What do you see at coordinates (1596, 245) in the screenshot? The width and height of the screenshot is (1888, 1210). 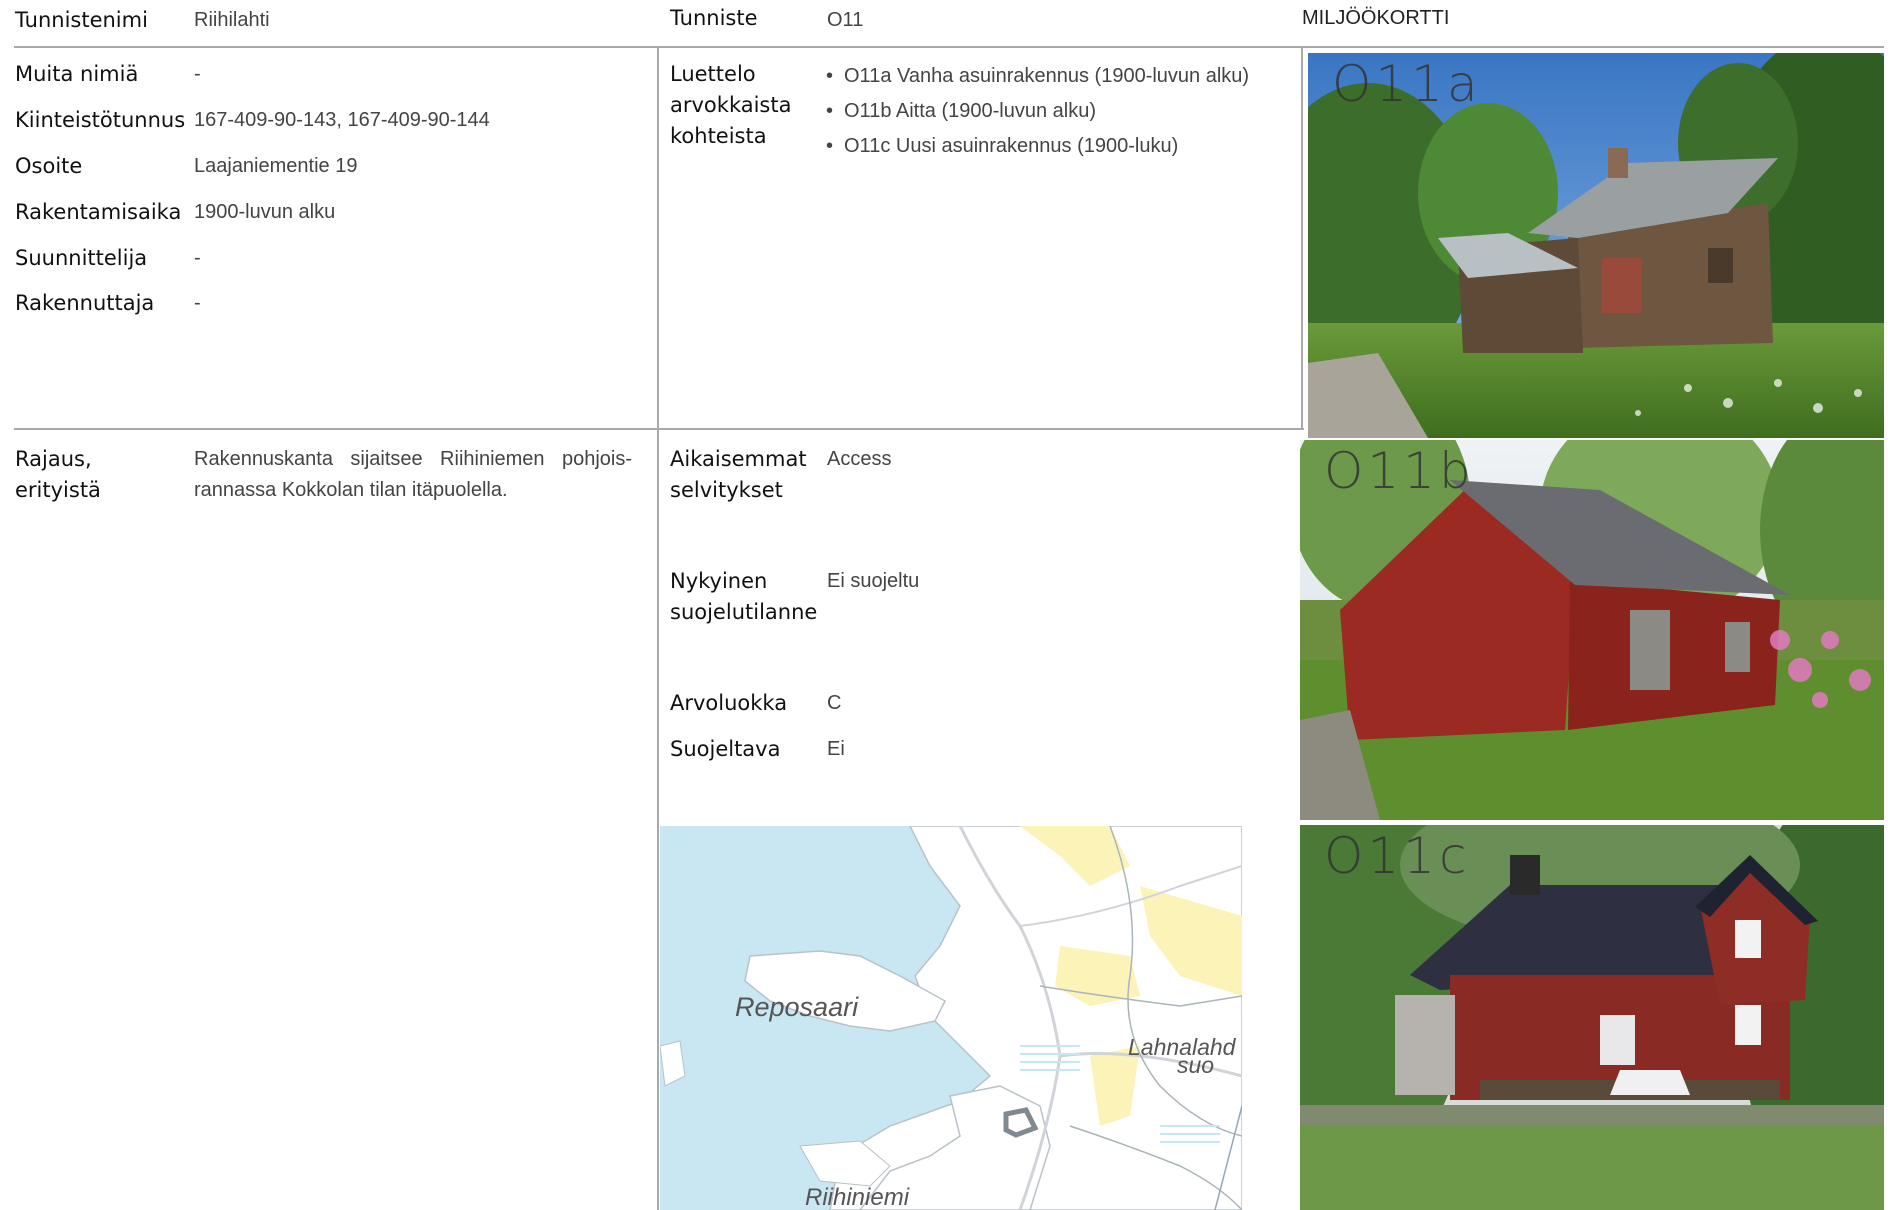 I see `photo-o11a: O11a` at bounding box center [1596, 245].